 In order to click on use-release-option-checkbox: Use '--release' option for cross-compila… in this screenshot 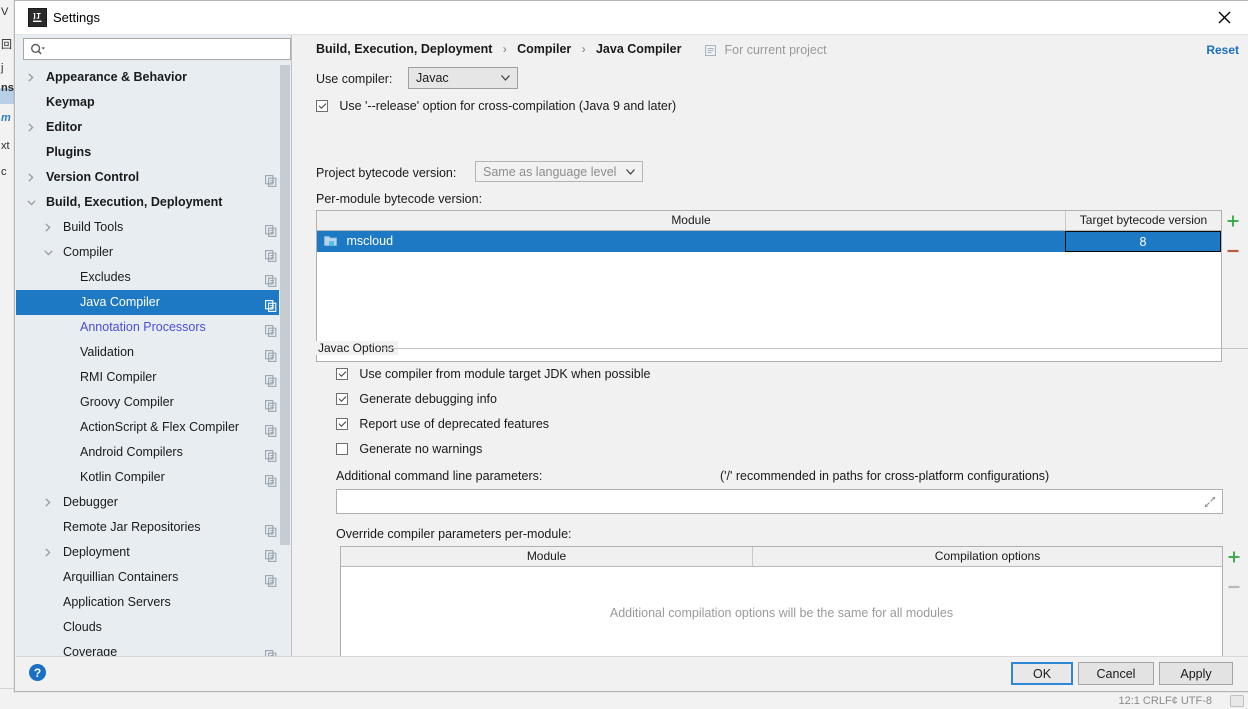, I will do `click(496, 106)`.